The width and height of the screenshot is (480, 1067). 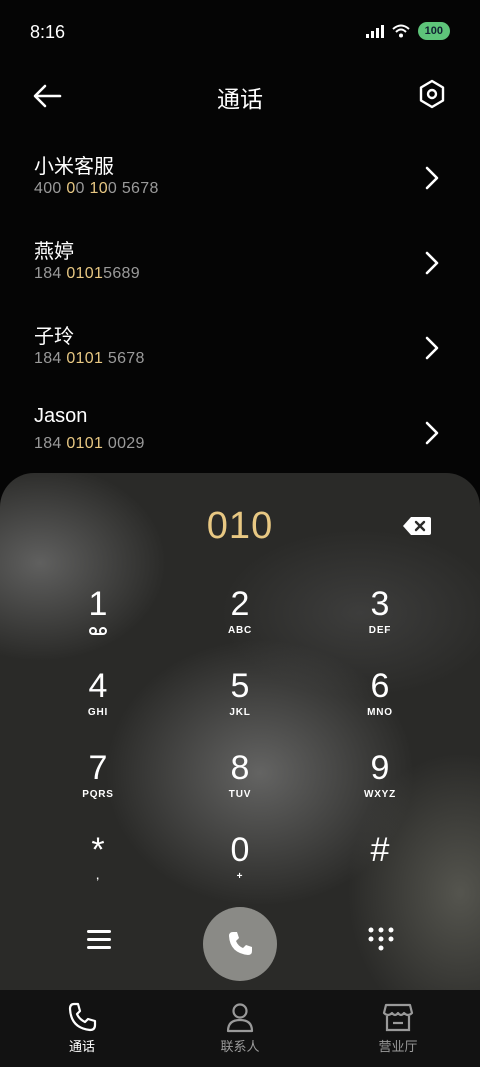 I want to click on dial-key-hash: #, so click(x=380, y=868).